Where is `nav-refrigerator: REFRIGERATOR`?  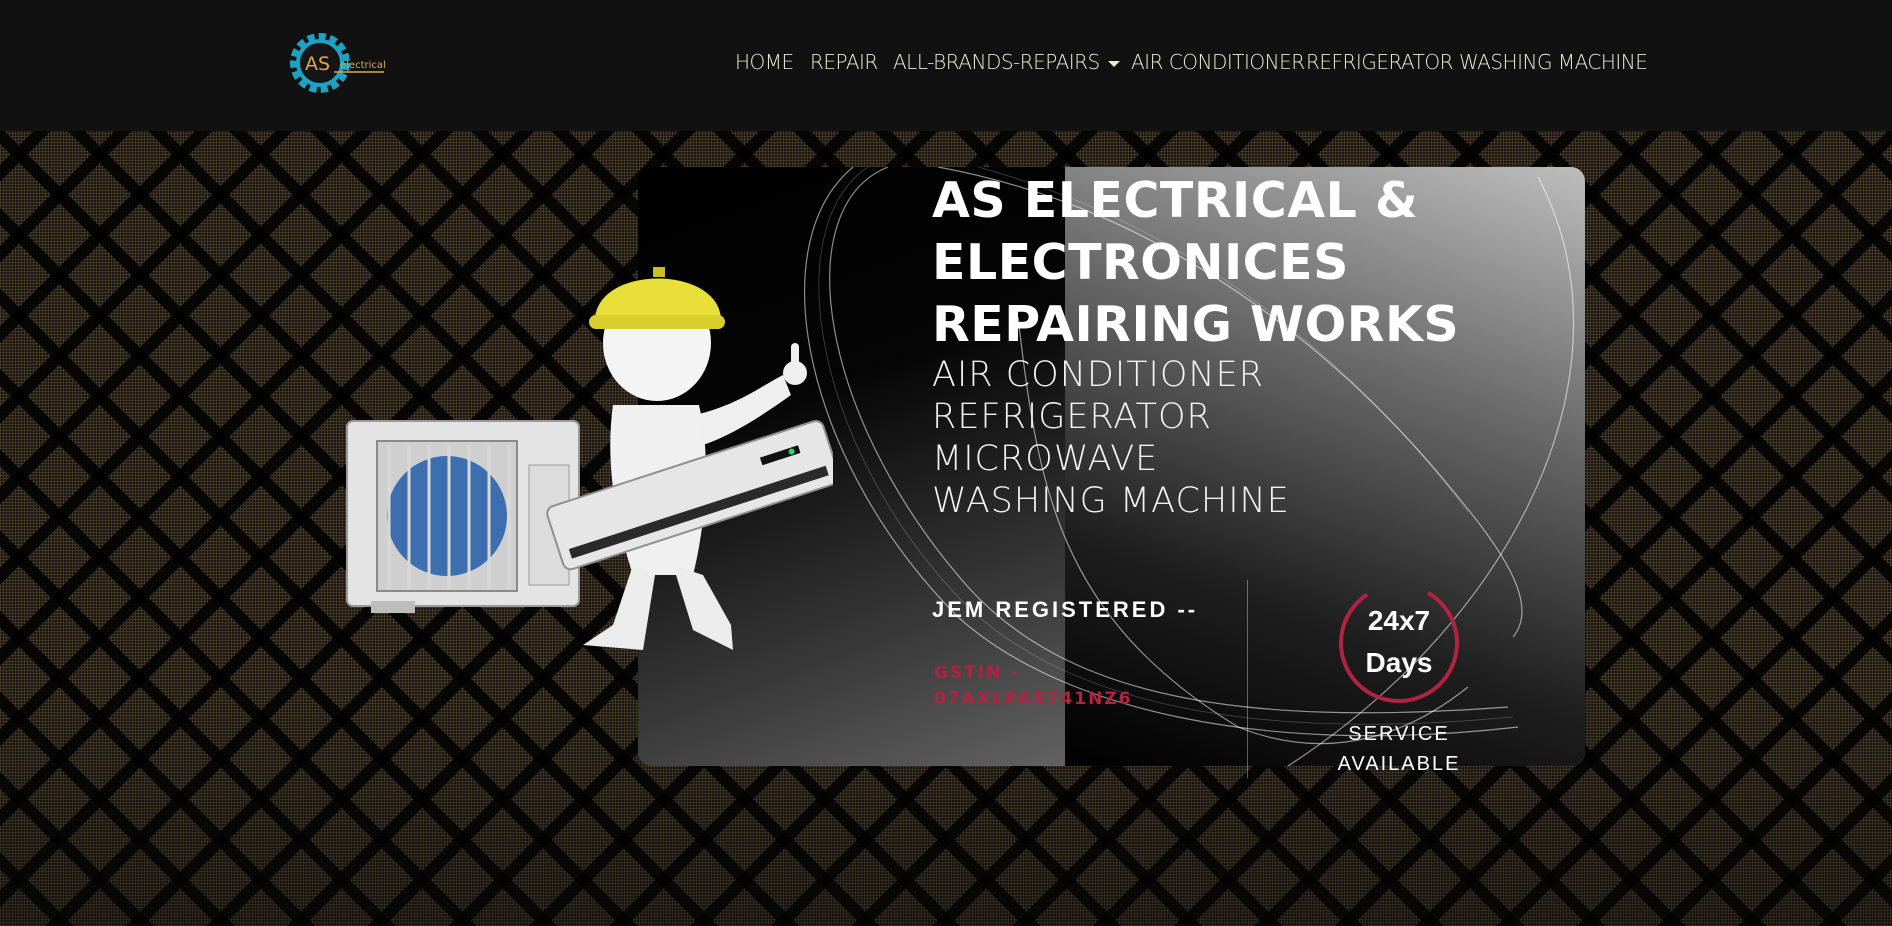 nav-refrigerator: REFRIGERATOR is located at coordinates (1380, 62).